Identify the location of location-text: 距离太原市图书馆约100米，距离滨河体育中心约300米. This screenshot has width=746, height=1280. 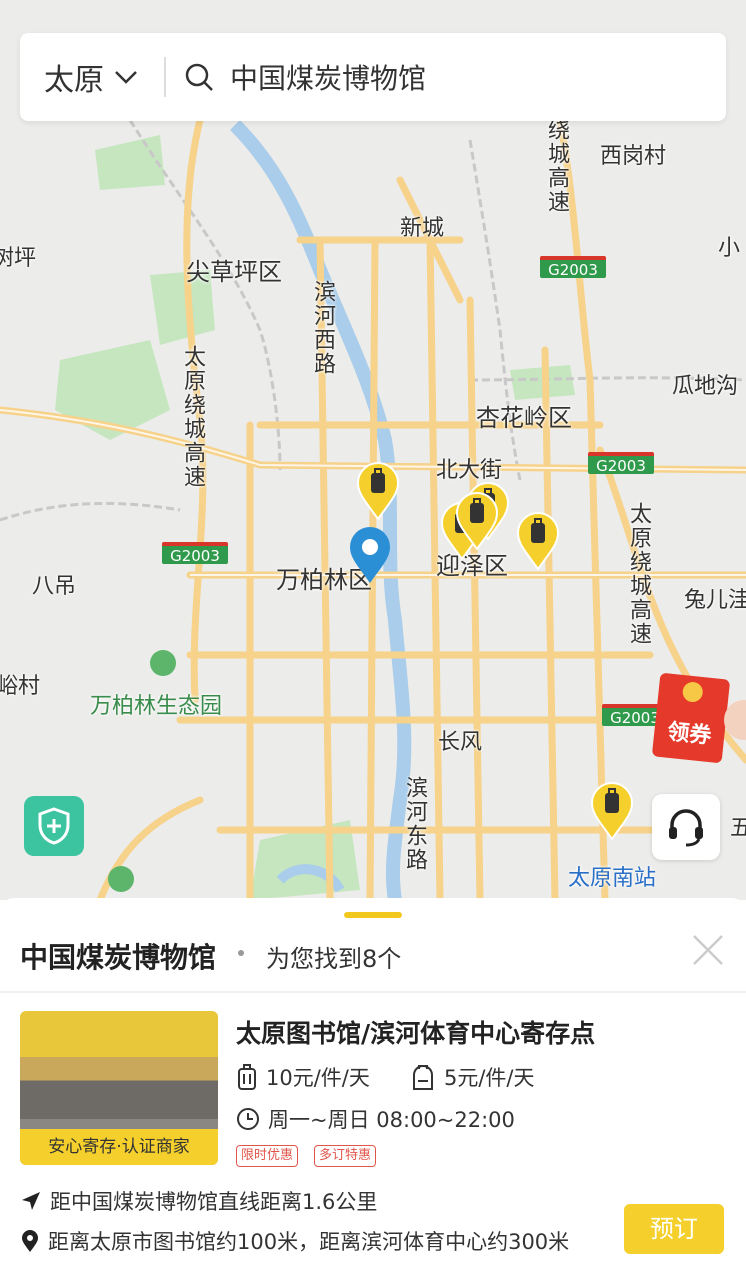
(309, 1242).